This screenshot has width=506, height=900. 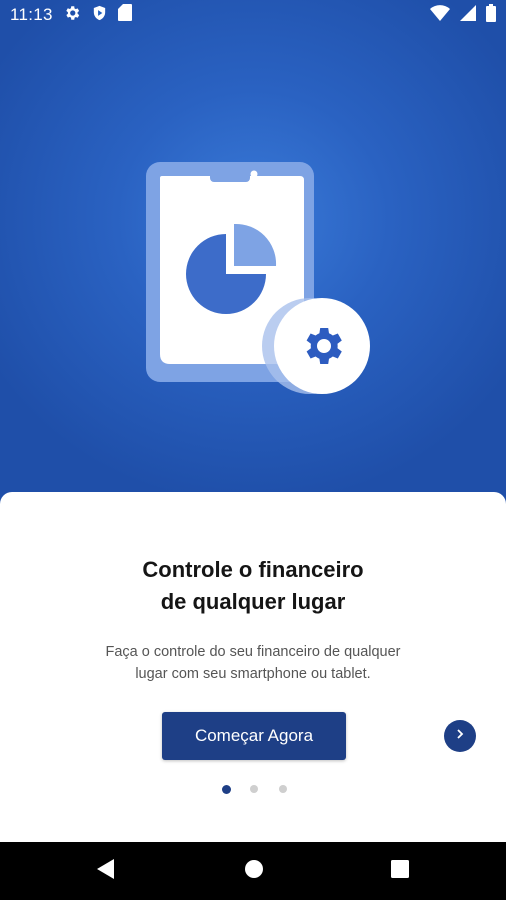 I want to click on battery-icon, so click(x=491, y=15).